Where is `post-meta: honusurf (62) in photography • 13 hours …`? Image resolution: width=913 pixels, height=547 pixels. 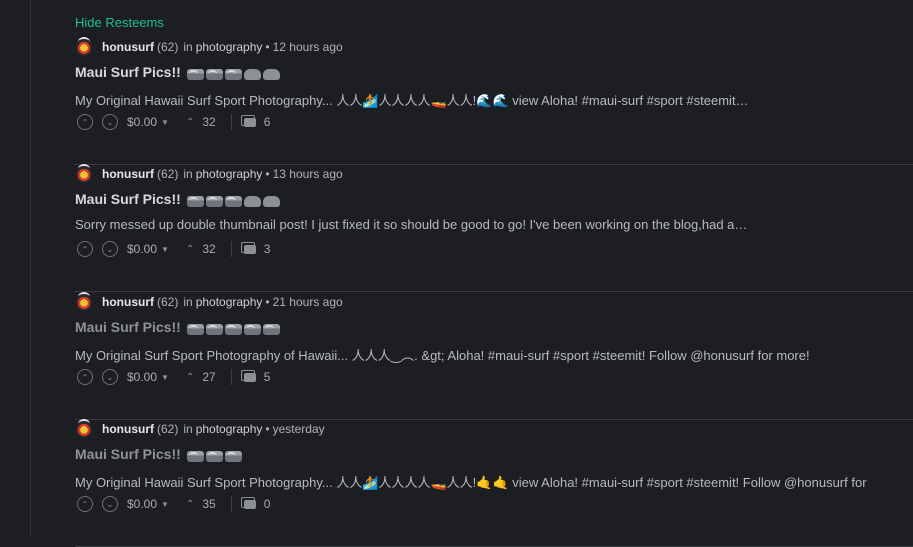 post-meta: honusurf (62) in photography • 13 hours … is located at coordinates (209, 173).